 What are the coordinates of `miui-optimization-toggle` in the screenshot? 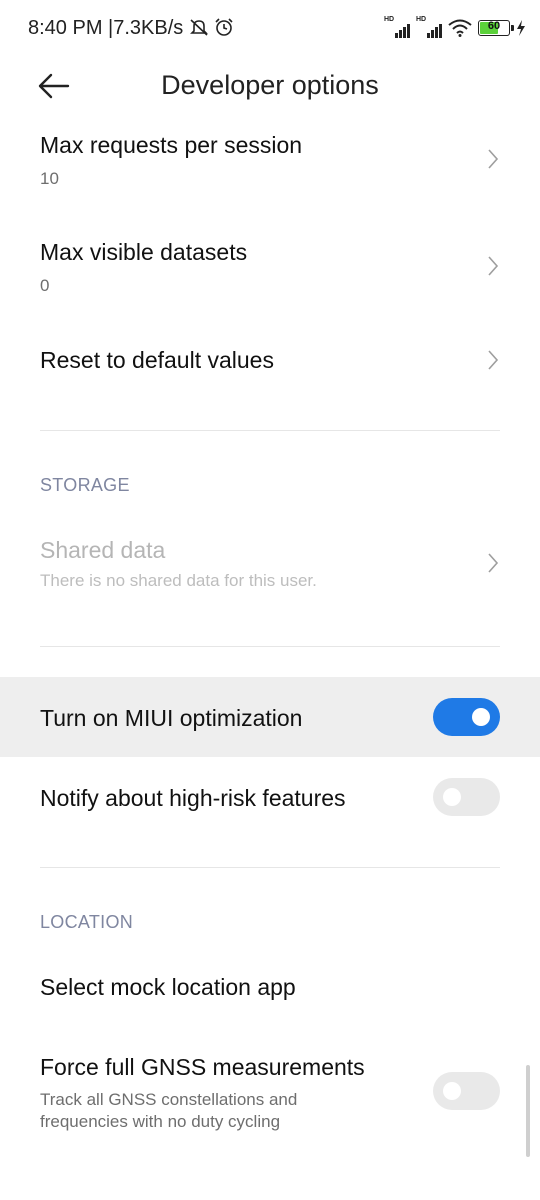 It's located at (466, 717).